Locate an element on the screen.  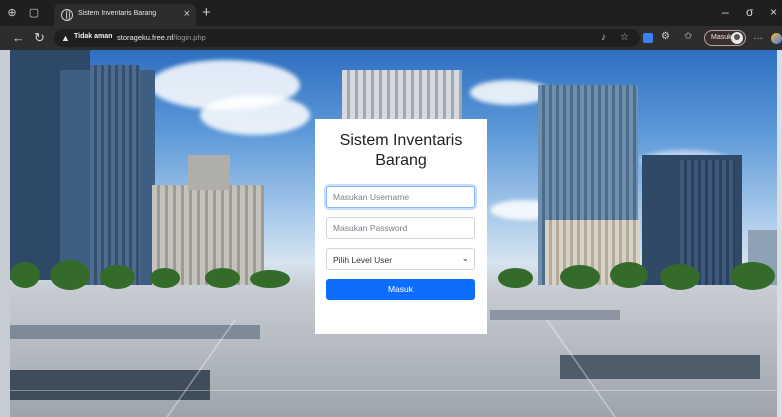
url-text: storageku.free.nf/login.php is located at coordinates (161, 37).